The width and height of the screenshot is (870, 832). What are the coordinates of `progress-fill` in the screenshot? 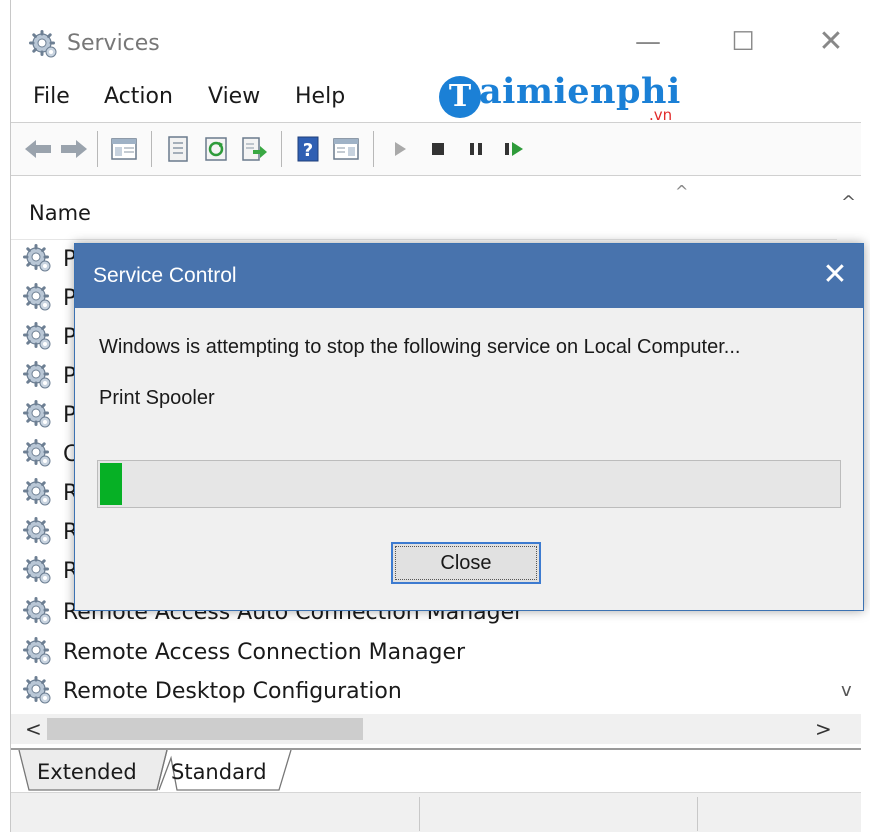 It's located at (111, 484).